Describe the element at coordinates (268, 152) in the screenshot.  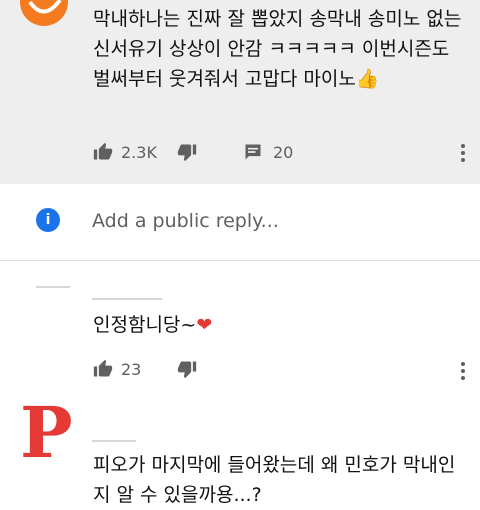
I see `replies-button: 20` at that location.